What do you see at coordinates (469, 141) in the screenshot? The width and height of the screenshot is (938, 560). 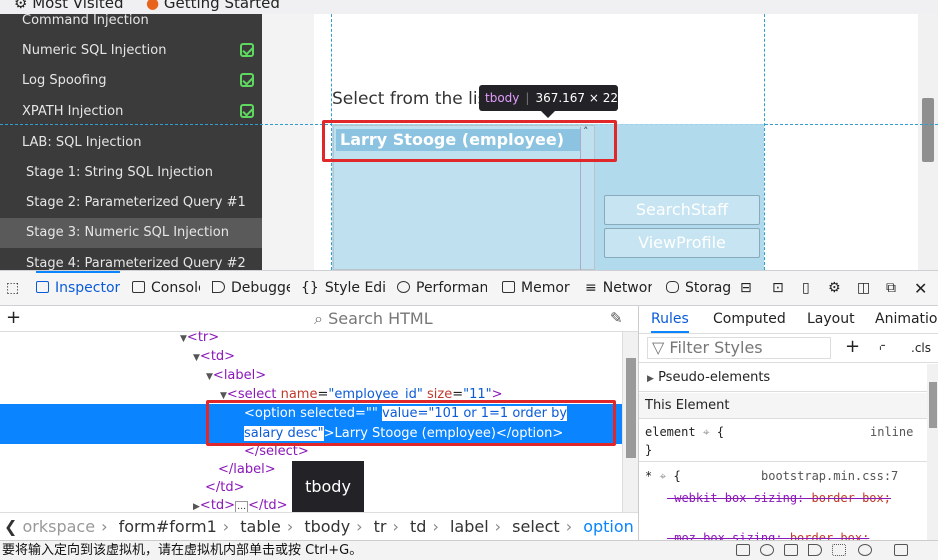 I see `annotation-box-option` at bounding box center [469, 141].